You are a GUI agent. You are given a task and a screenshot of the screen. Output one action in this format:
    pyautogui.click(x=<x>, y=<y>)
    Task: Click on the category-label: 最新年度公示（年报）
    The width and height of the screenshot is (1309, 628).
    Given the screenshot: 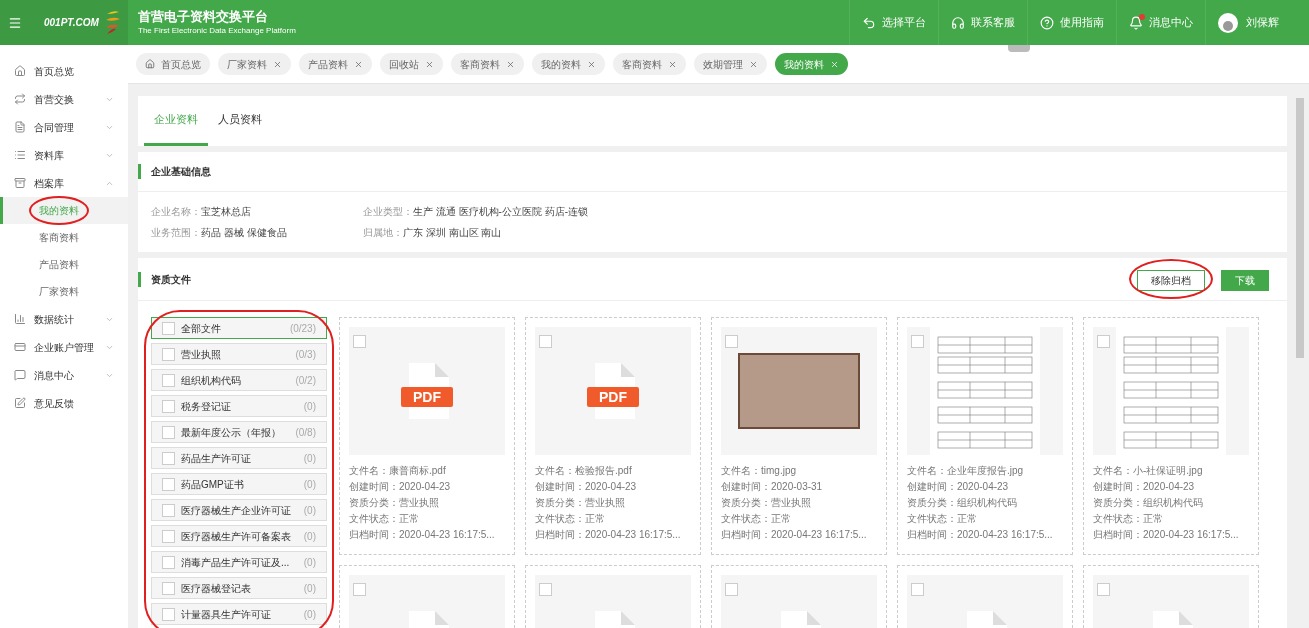 What is the action you would take?
    pyautogui.click(x=231, y=432)
    